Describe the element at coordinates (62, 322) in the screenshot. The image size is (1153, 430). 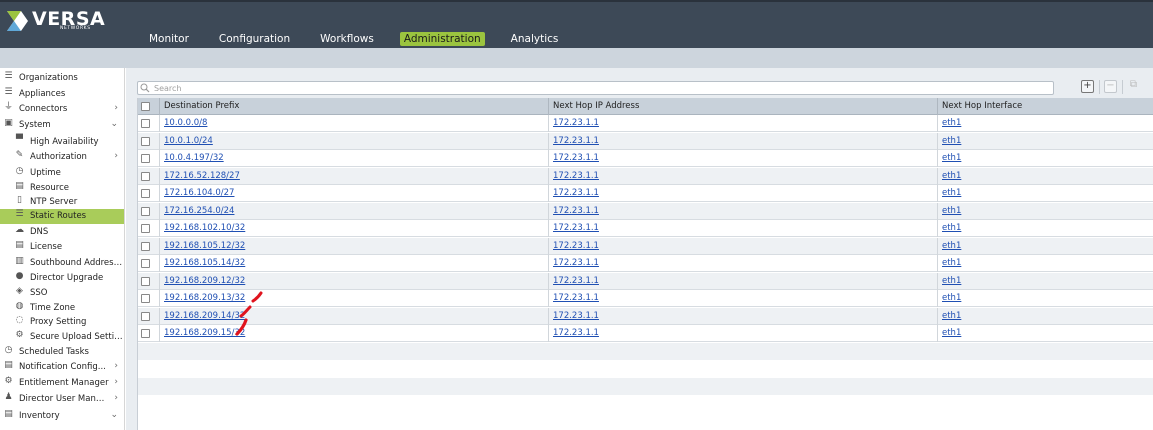
I see `sidebar-item-proxy-setting: ◌ Proxy Setting` at that location.